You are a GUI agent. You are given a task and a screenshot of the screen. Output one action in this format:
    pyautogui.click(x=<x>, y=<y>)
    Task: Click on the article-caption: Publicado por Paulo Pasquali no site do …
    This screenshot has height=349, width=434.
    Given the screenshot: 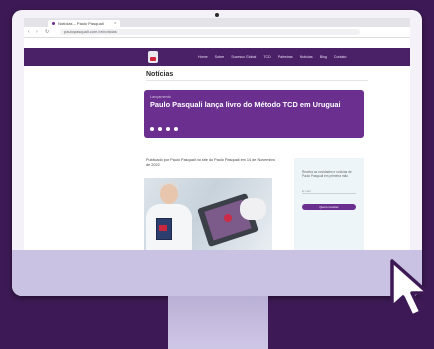 What is the action you would take?
    pyautogui.click(x=210, y=162)
    